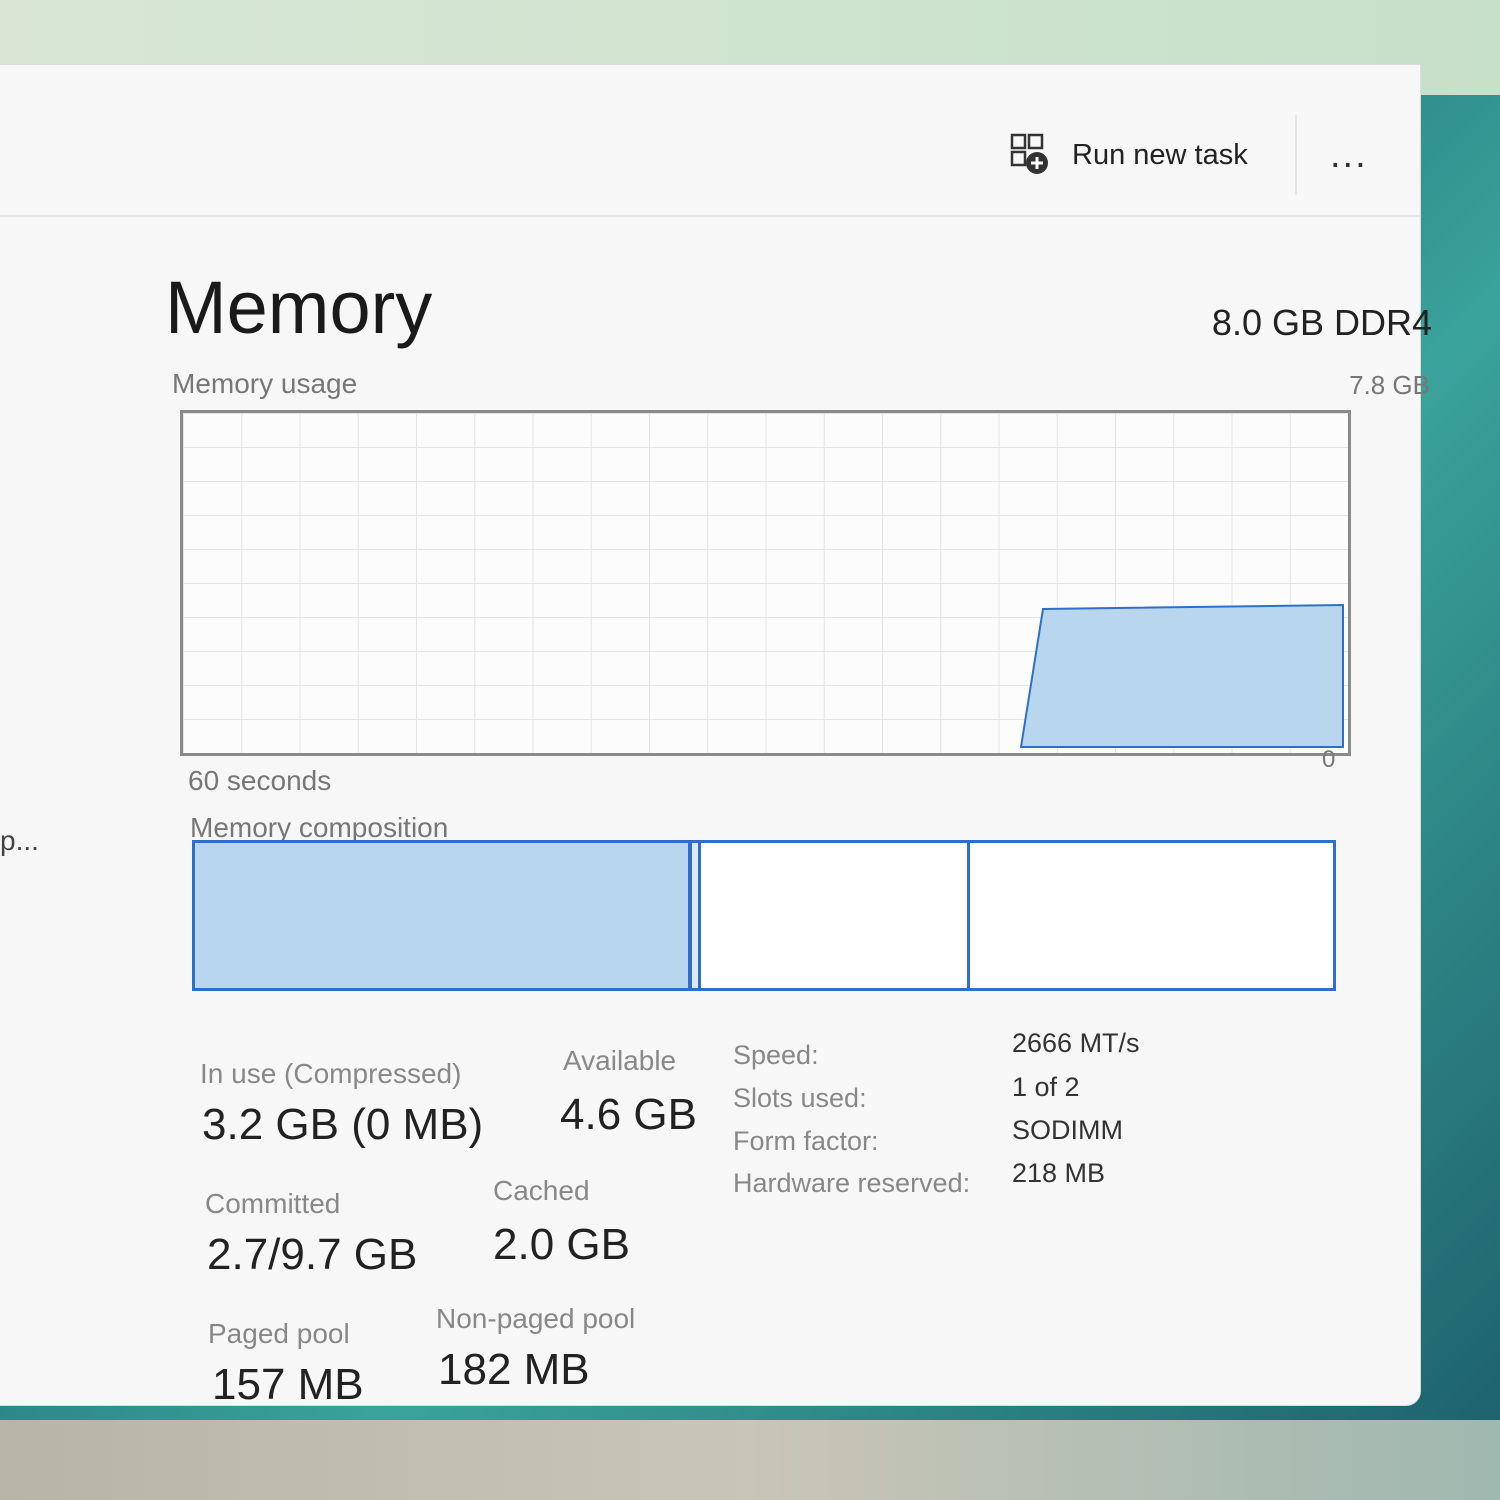  Describe the element at coordinates (800, 1098) in the screenshot. I see `slots-used-label: Slots used:` at that location.